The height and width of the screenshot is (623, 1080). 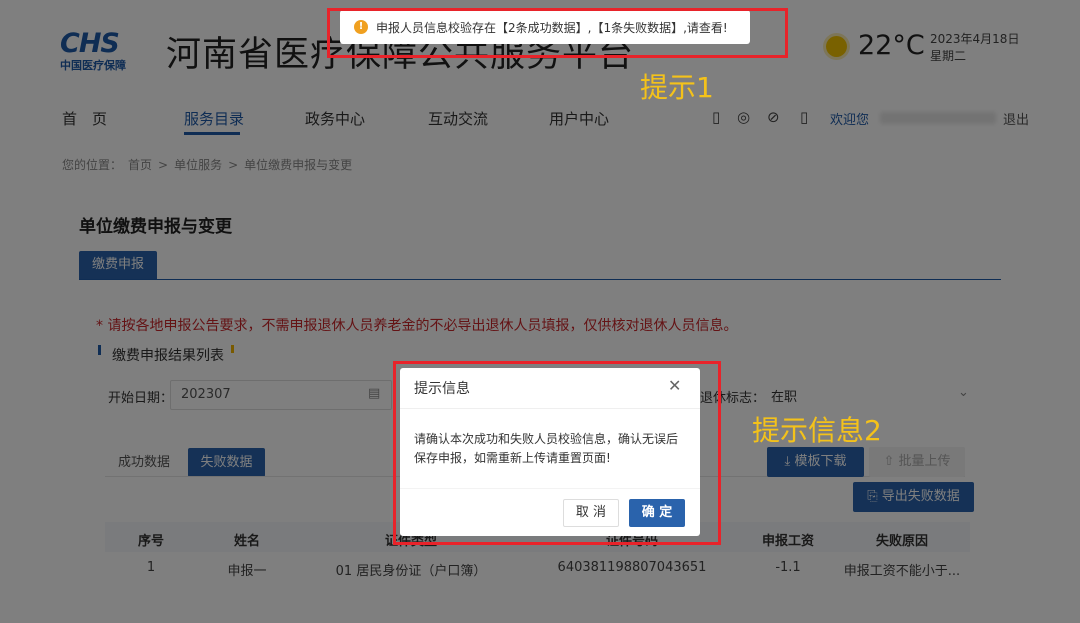 What do you see at coordinates (817, 430) in the screenshot?
I see `annotation-label-2: 提示信息2` at bounding box center [817, 430].